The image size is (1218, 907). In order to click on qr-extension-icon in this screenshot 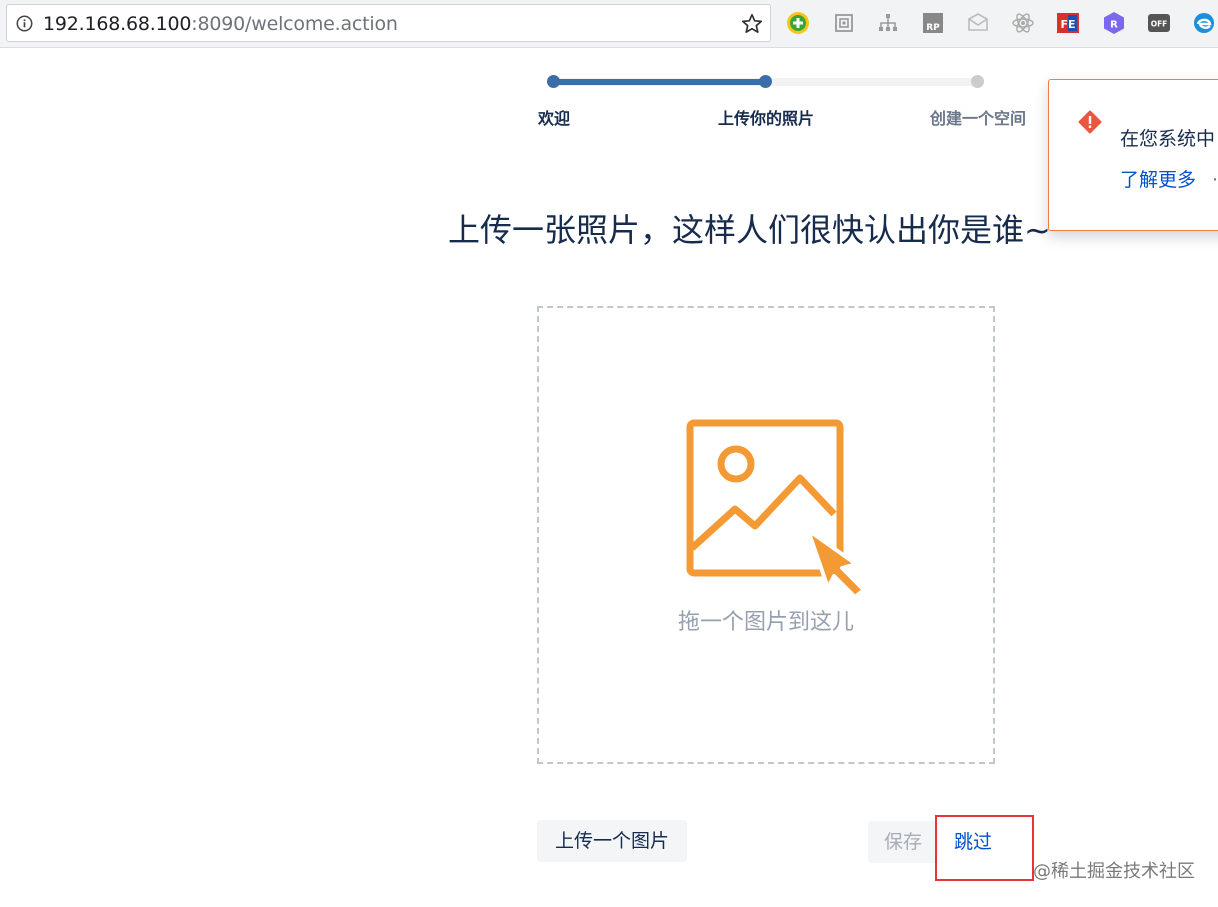, I will do `click(844, 23)`.